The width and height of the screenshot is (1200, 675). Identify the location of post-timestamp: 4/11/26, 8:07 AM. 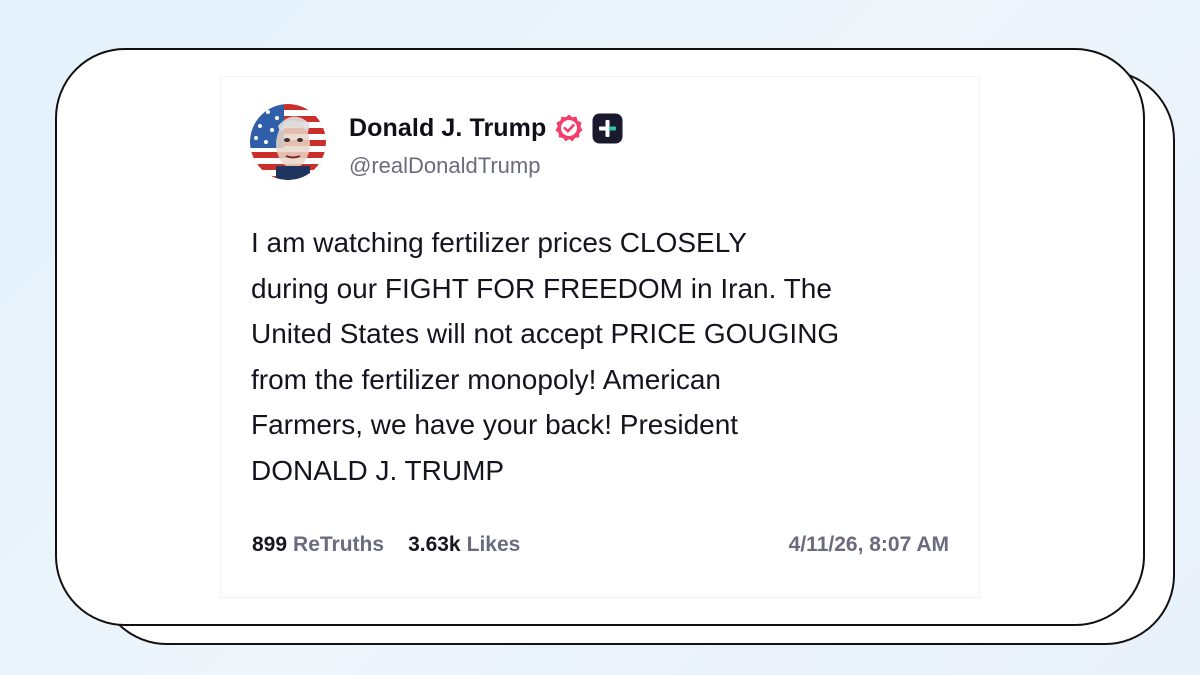
(869, 545).